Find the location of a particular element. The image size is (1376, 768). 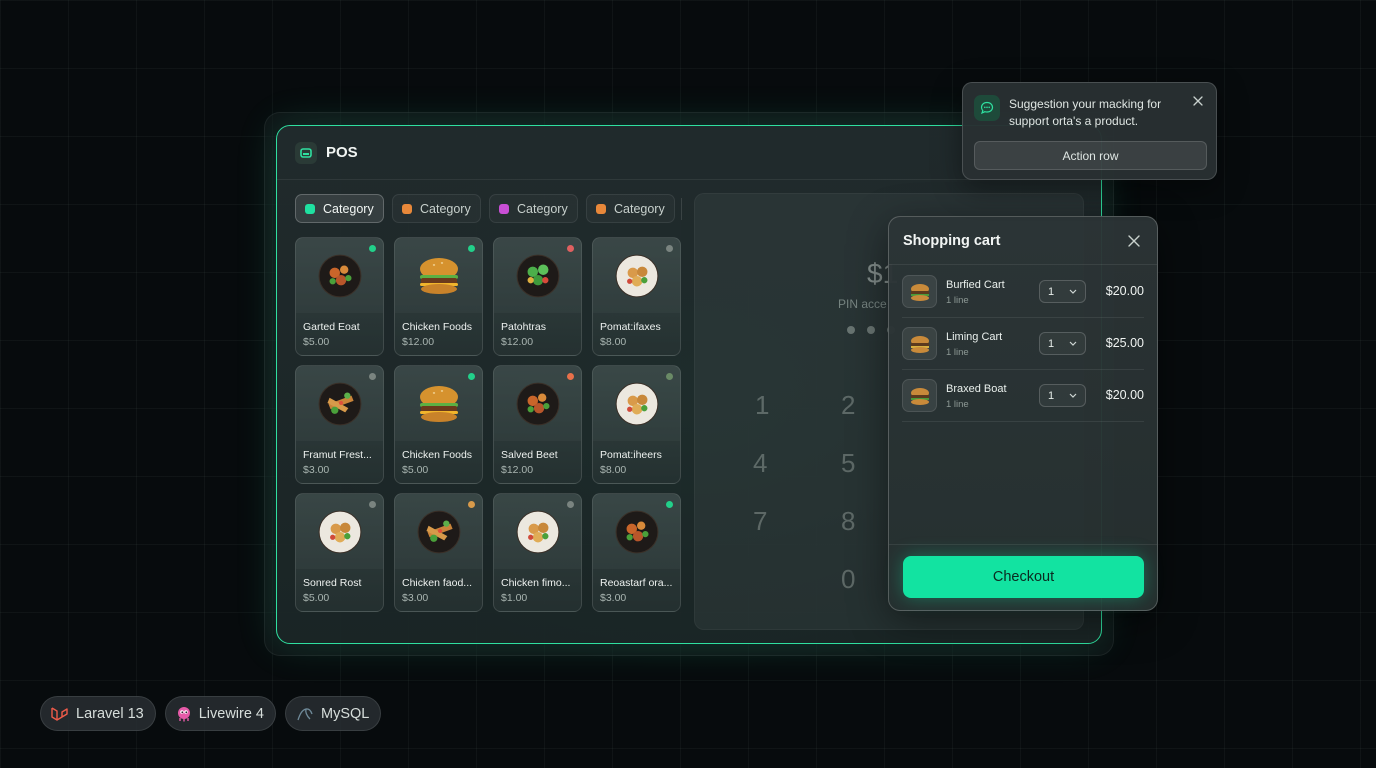

keypad-key: 7 is located at coordinates (760, 521).